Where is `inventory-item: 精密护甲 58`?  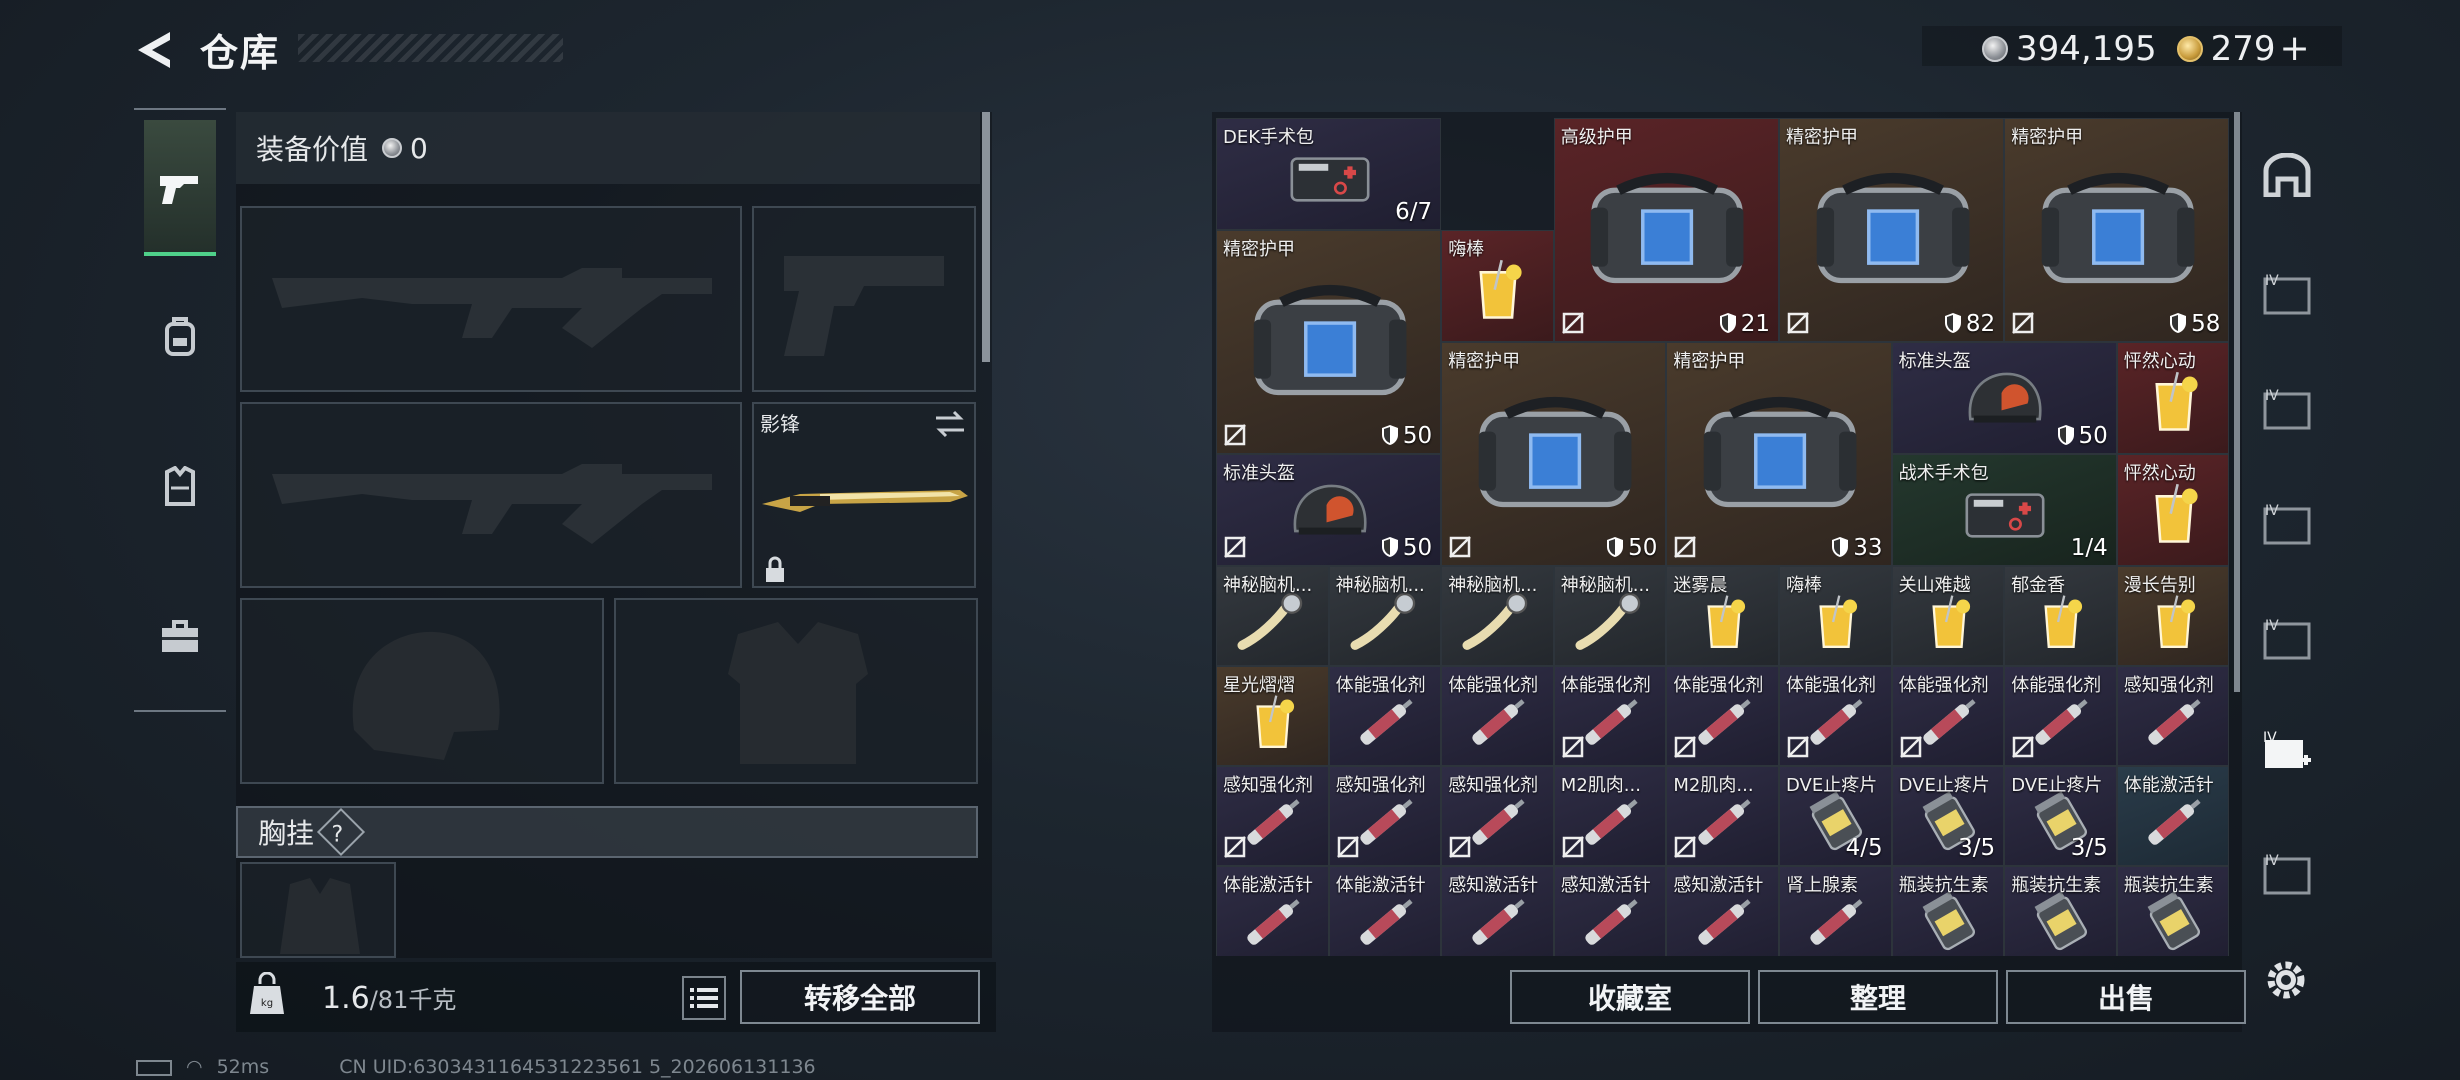 inventory-item: 精密护甲 58 is located at coordinates (2117, 230).